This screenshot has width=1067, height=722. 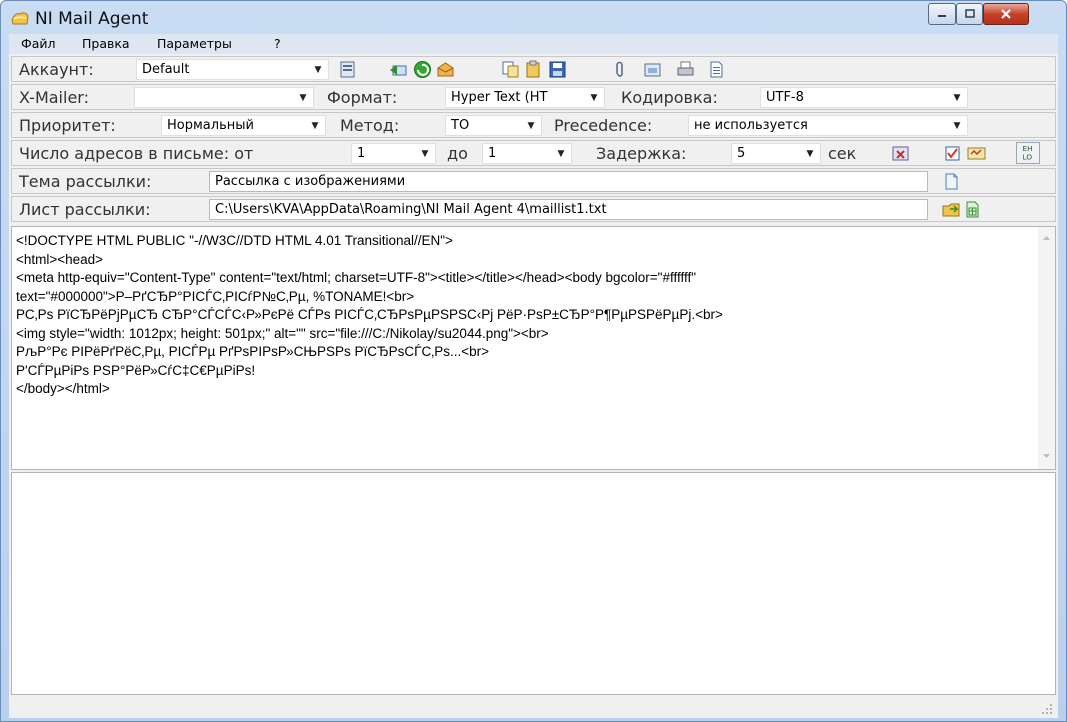 What do you see at coordinates (685, 69) in the screenshot?
I see `print-icon` at bounding box center [685, 69].